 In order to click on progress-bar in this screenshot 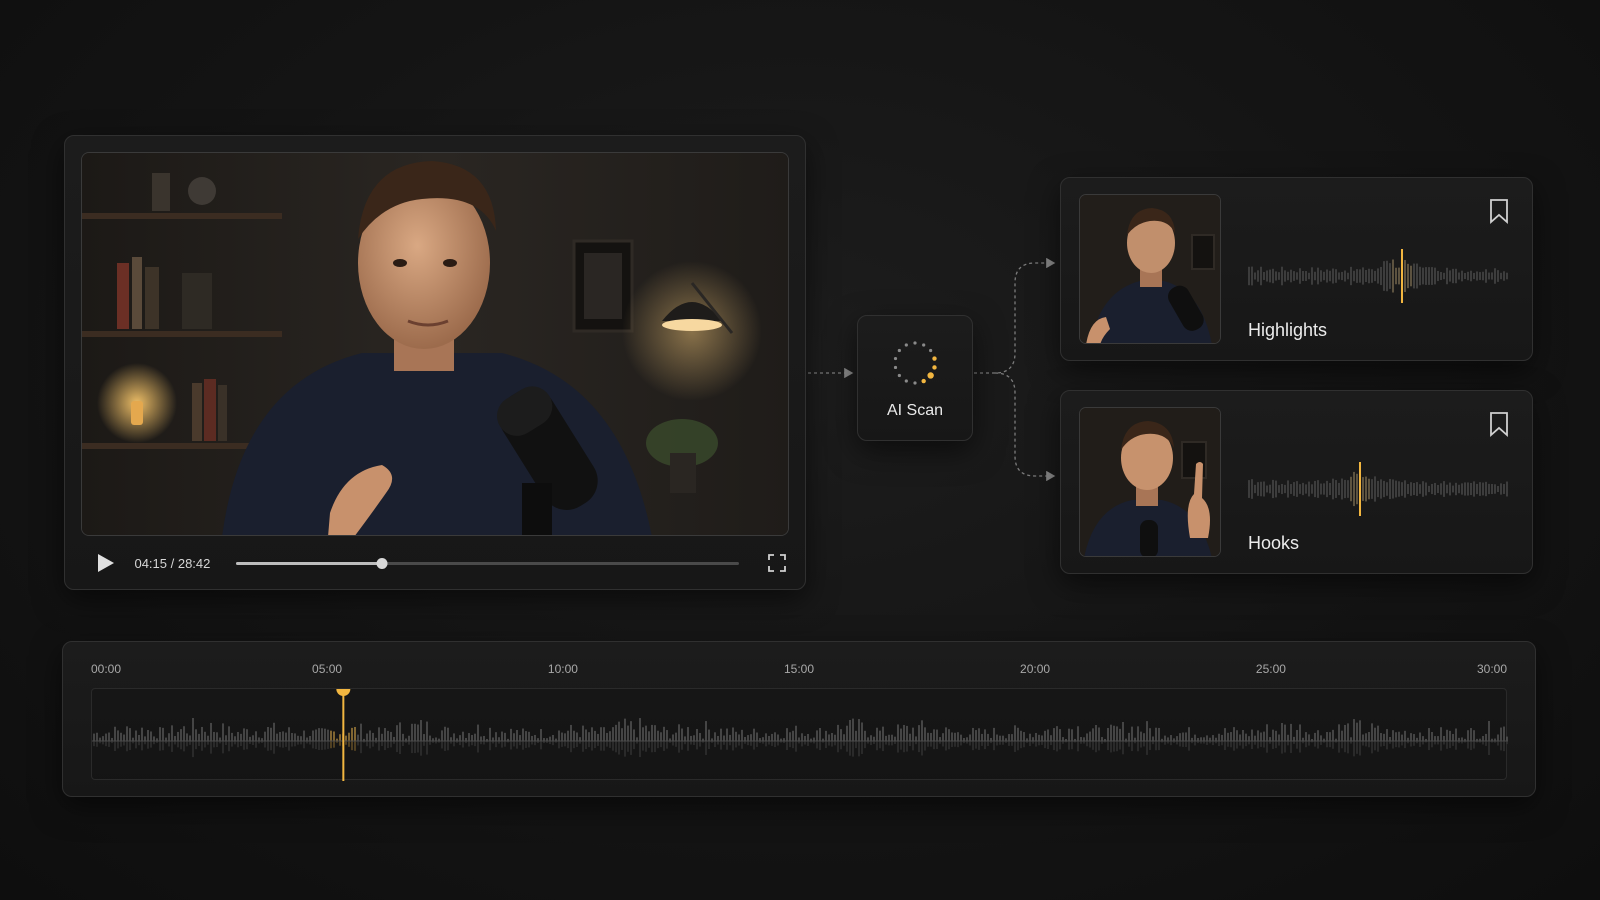, I will do `click(488, 563)`.